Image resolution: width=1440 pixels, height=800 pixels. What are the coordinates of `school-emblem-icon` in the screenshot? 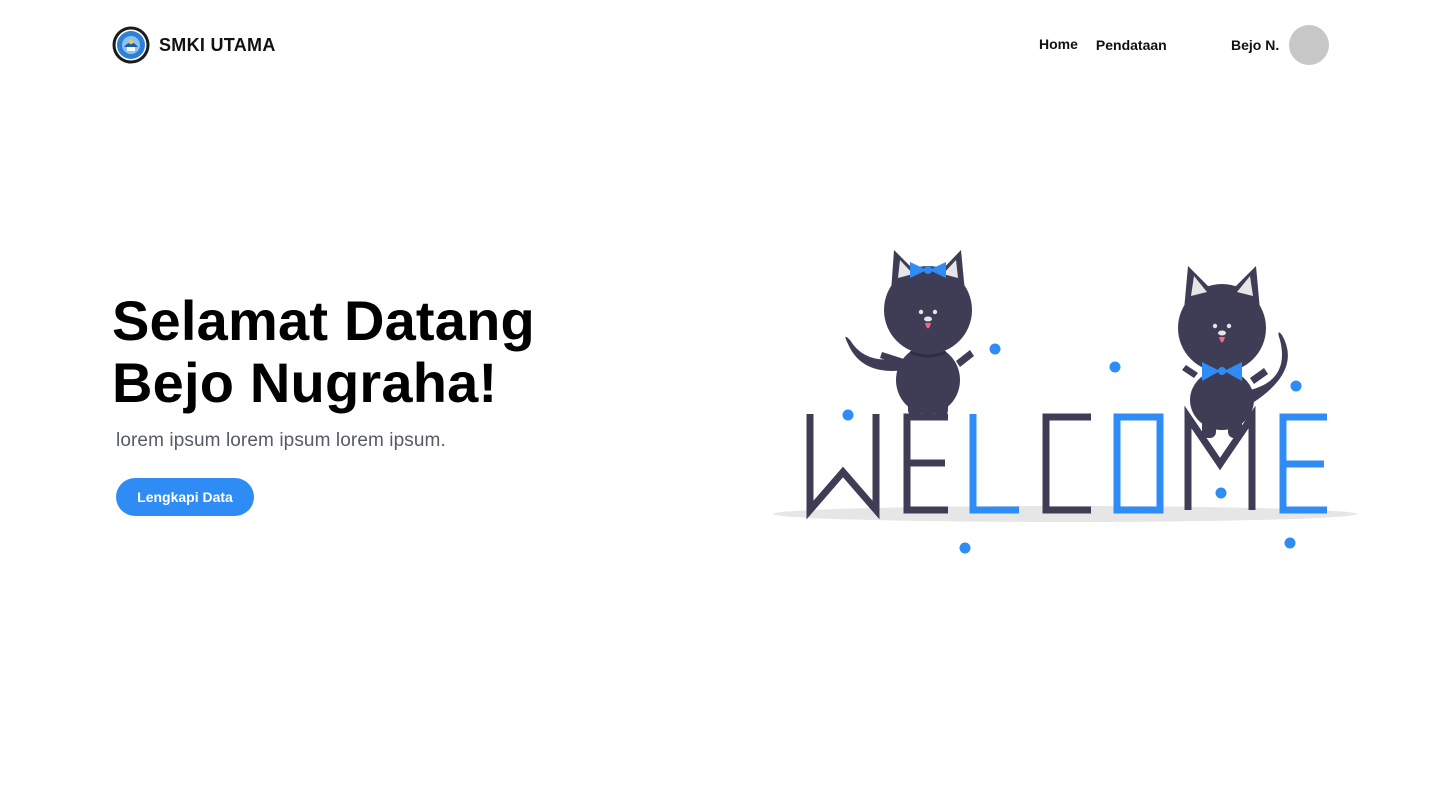 It's located at (131, 45).